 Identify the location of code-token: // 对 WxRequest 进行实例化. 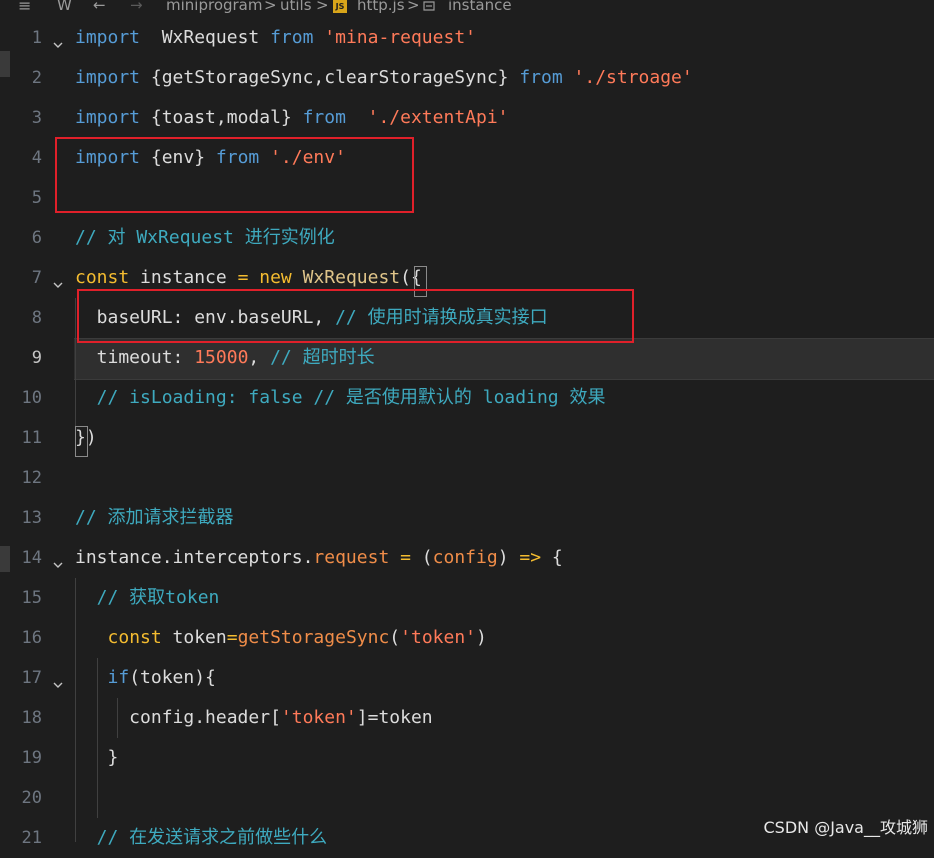
(205, 237).